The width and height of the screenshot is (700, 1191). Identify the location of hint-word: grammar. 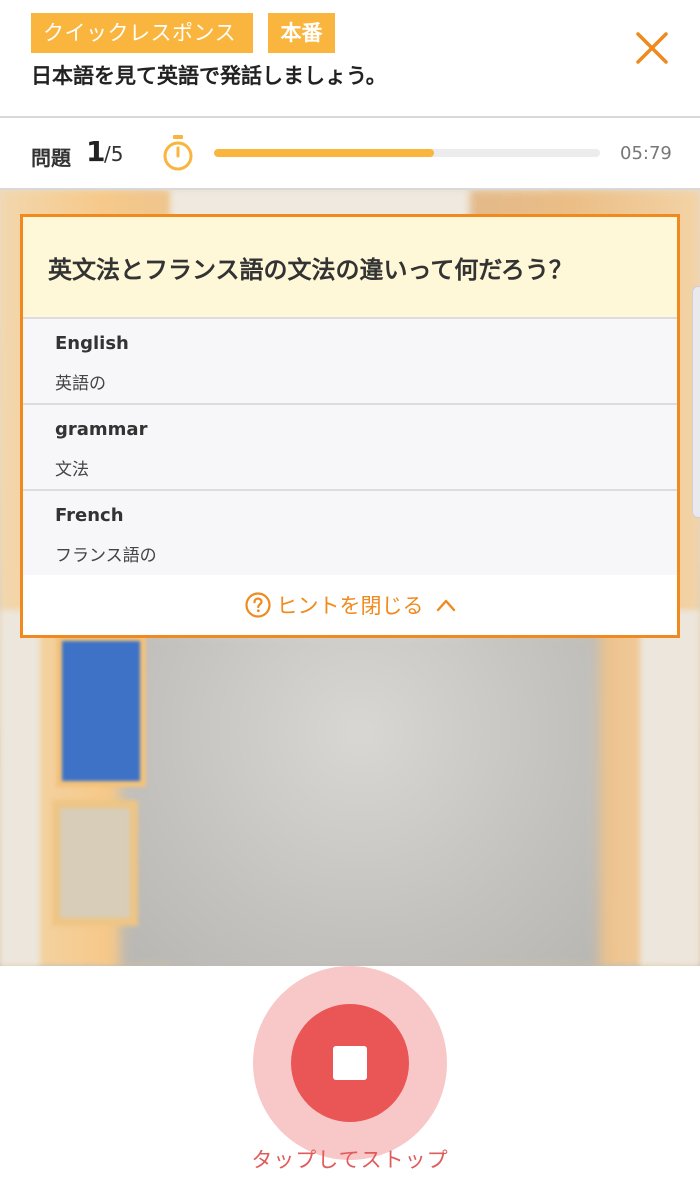
(101, 429).